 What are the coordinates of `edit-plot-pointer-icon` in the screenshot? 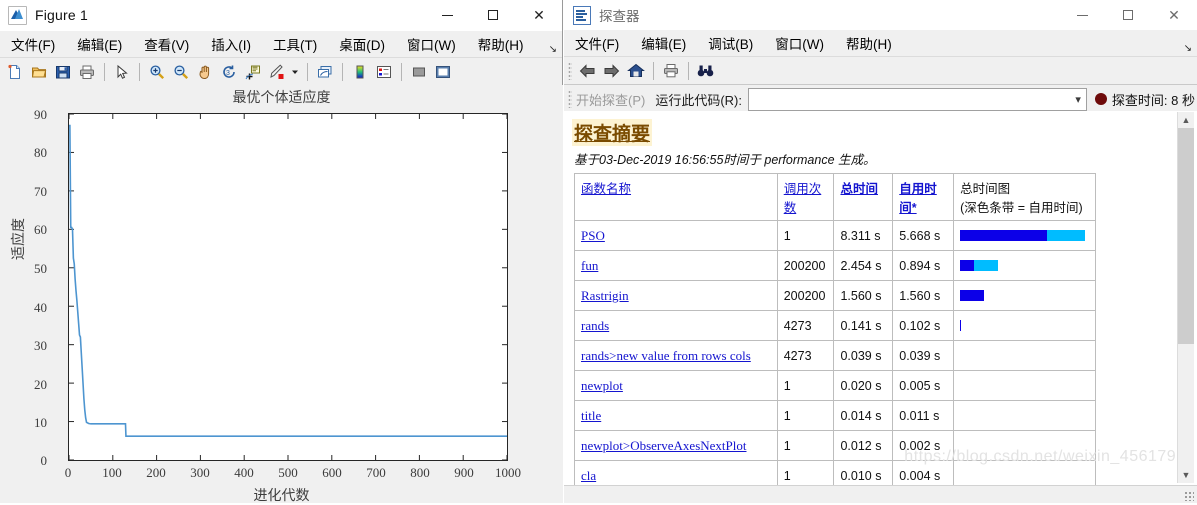 It's located at (121, 72).